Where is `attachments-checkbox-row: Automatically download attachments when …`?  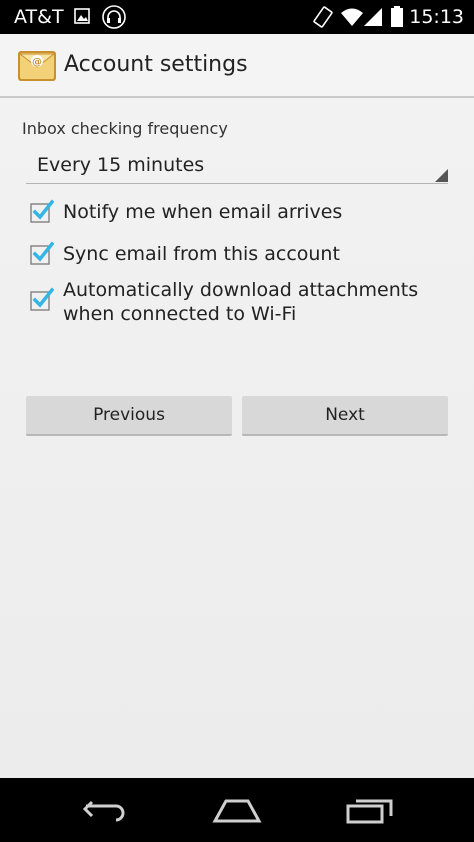
attachments-checkbox-row: Automatically download attachments when … is located at coordinates (240, 302).